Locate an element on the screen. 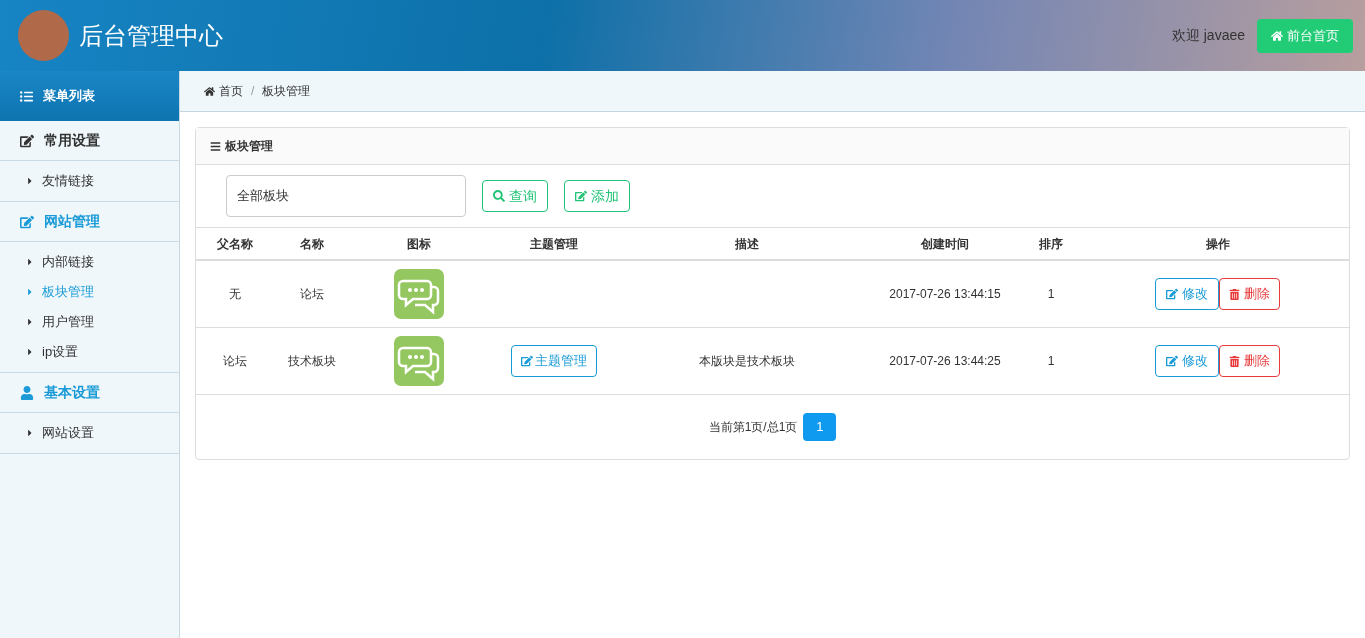  menu-item: 内部链接 is located at coordinates (89, 262).